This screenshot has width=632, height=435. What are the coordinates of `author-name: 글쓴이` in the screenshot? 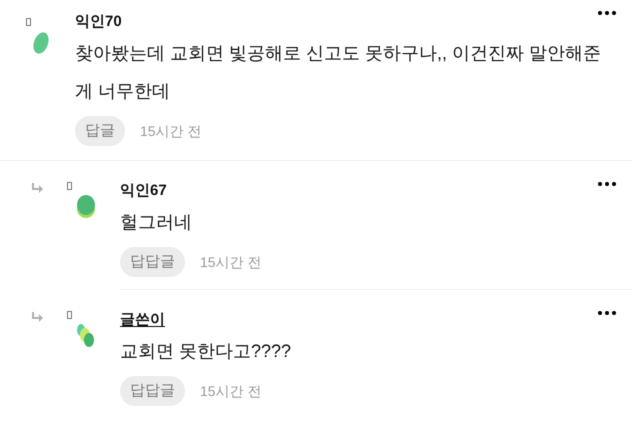 It's located at (142, 320).